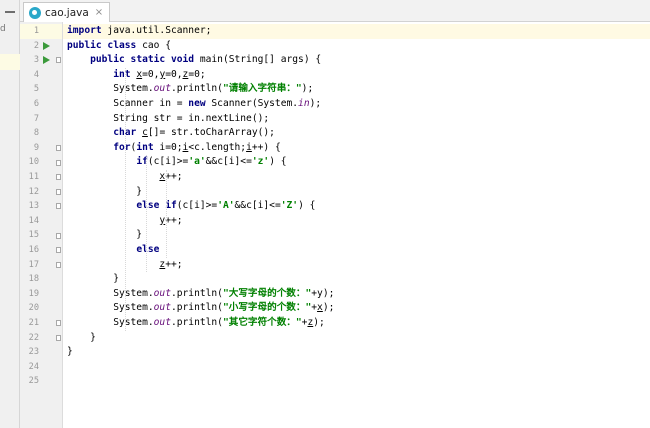 The height and width of the screenshot is (428, 650). What do you see at coordinates (33, 177) in the screenshot?
I see `line-number: 11` at bounding box center [33, 177].